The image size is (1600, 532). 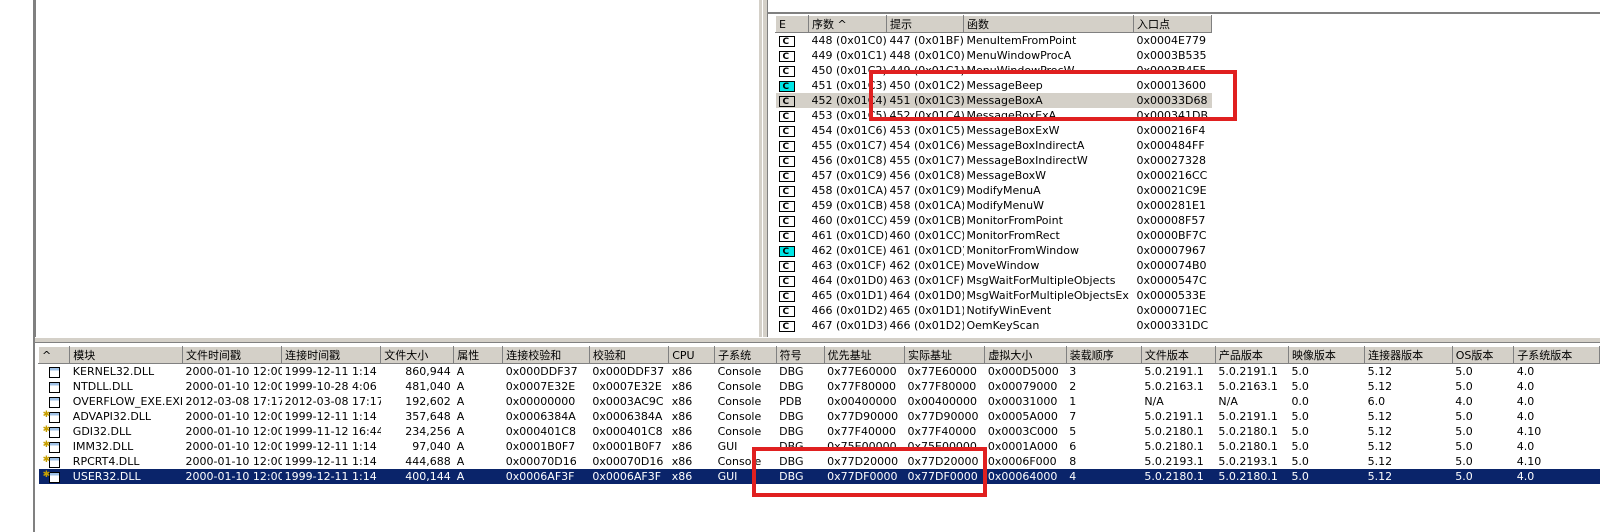 I want to click on module-file-version: 5.0.2163.1, so click(x=1174, y=386).